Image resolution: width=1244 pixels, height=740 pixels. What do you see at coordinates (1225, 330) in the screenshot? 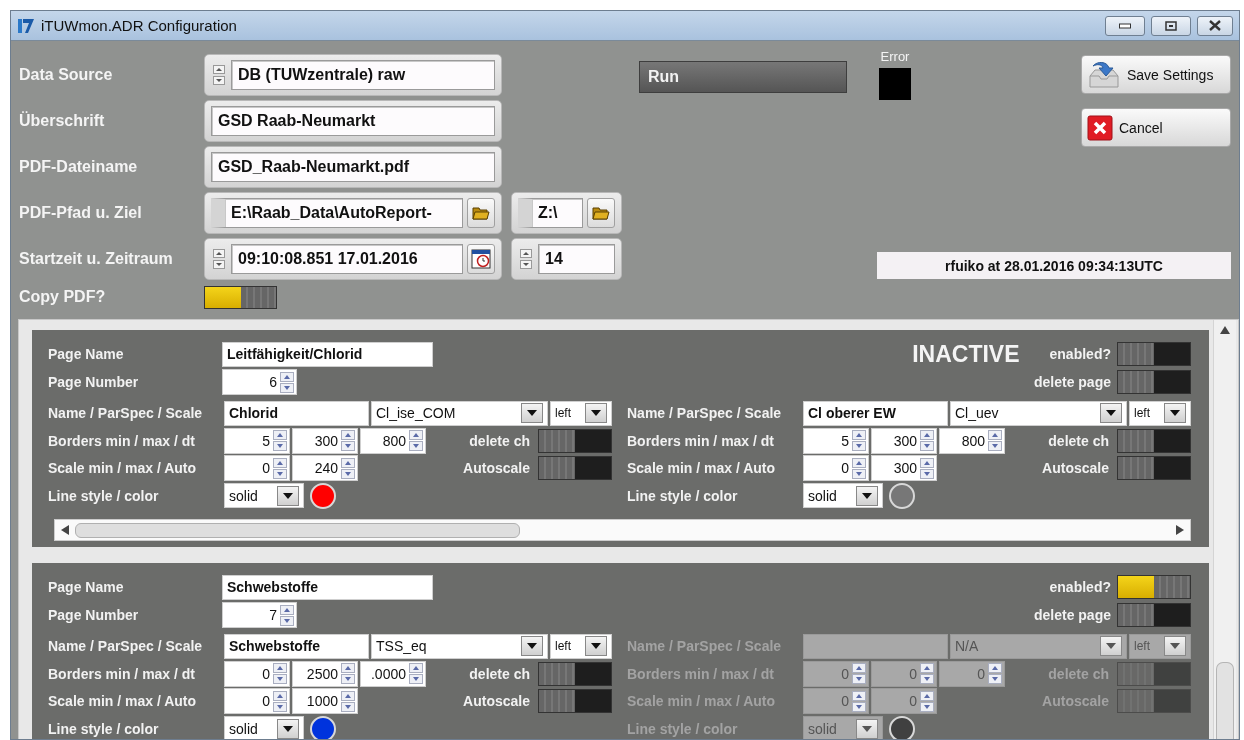
I see `scroll-up-icon` at bounding box center [1225, 330].